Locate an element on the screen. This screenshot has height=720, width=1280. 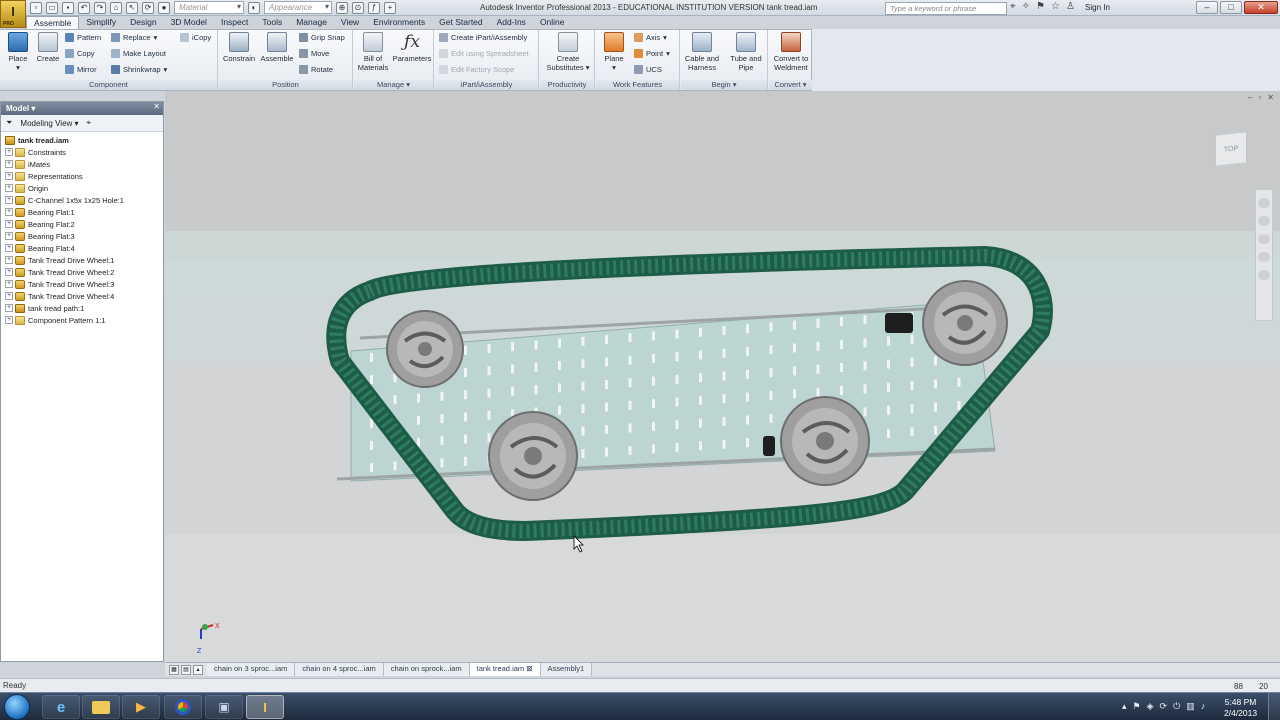
create-ipart-button: Create iPart/iAssembly is located at coordinates (483, 37).